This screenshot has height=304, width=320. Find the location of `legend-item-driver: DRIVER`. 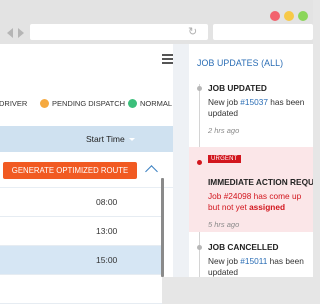

legend-item-driver: DRIVER is located at coordinates (13, 104).